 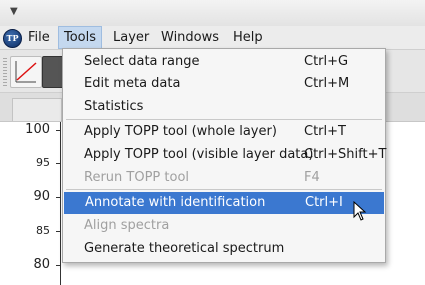 What do you see at coordinates (224, 226) in the screenshot?
I see `menu-item-align-spectra: Align spectra` at bounding box center [224, 226].